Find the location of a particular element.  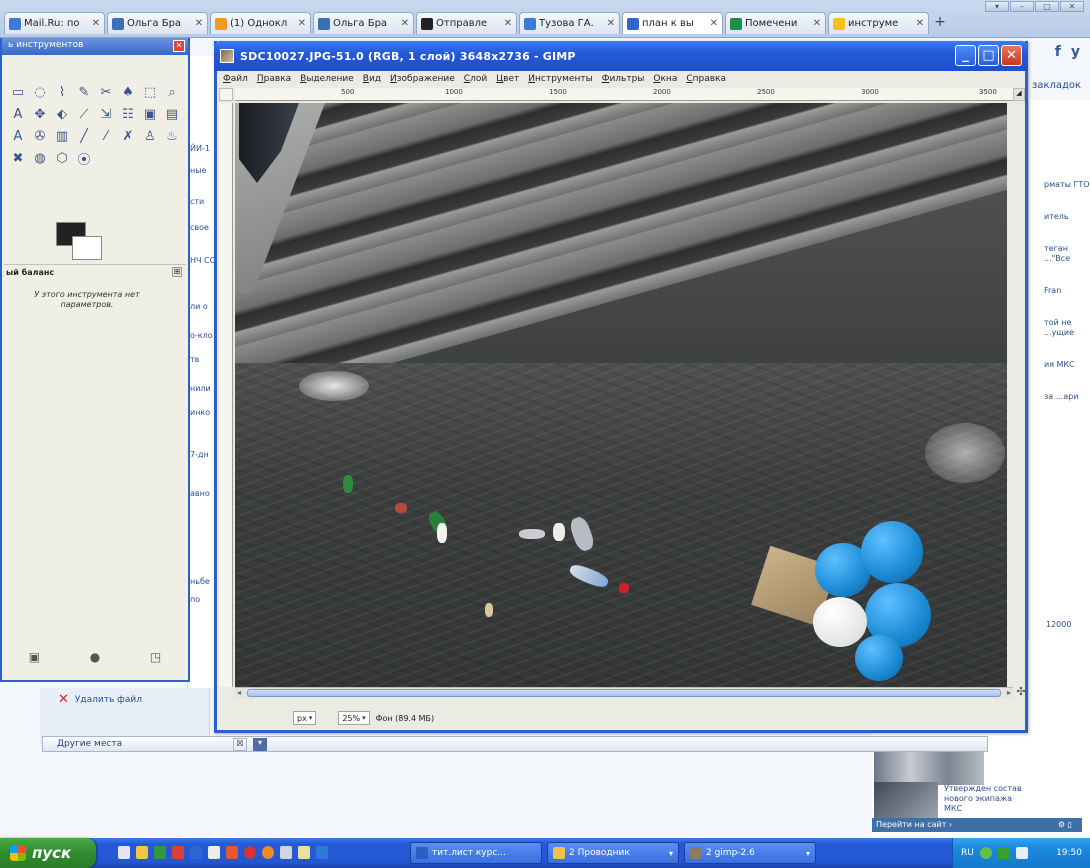

language-indicator: RU is located at coordinates (967, 853).